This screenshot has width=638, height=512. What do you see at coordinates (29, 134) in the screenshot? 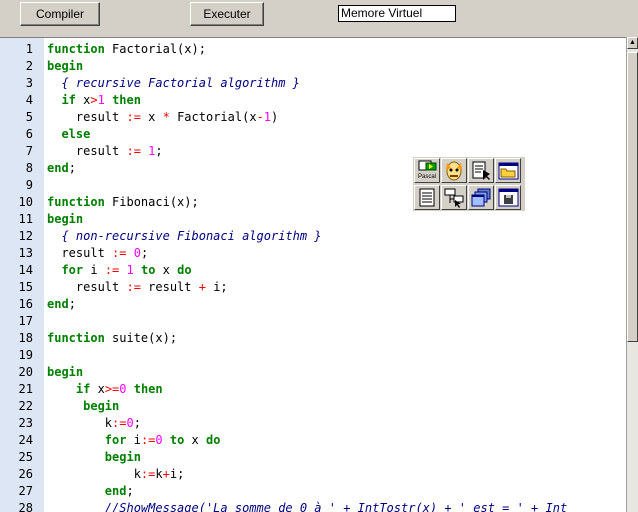
I see `line-number: 6` at bounding box center [29, 134].